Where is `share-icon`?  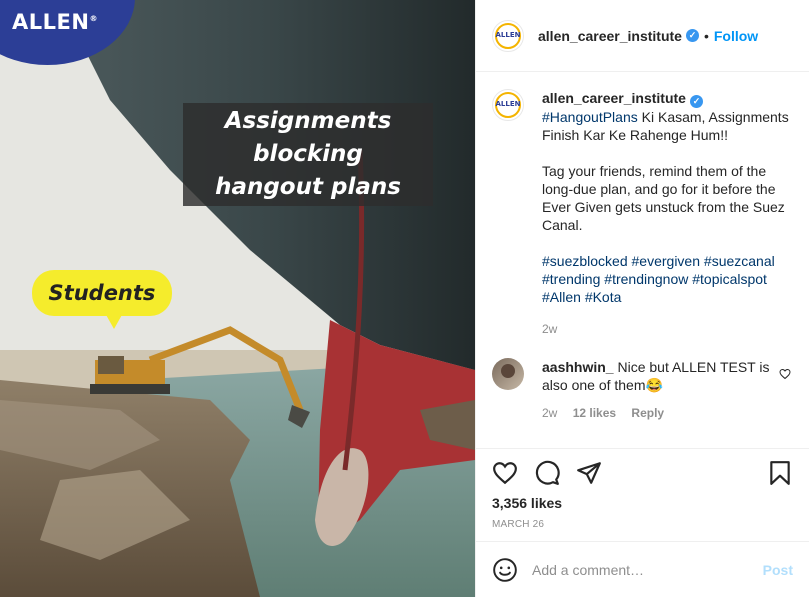
share-icon is located at coordinates (589, 473).